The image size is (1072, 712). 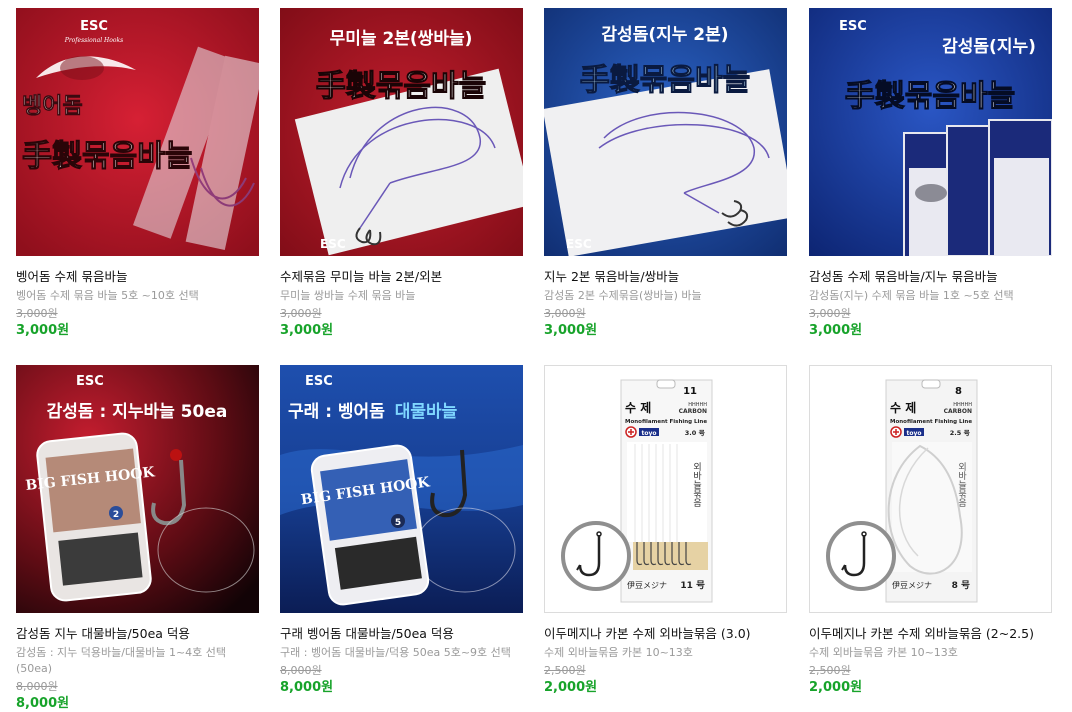 I want to click on svg-text: 2.5 号, so click(x=960, y=432).